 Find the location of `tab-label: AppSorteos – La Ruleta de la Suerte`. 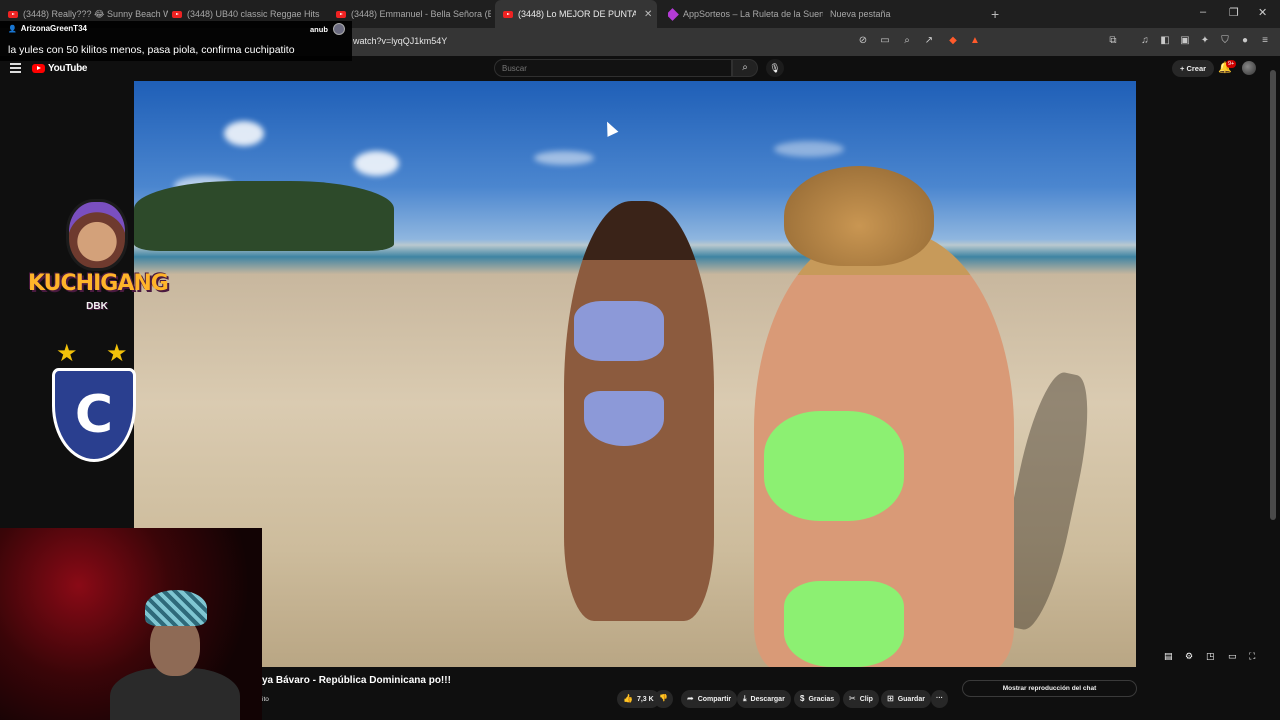

tab-label: AppSorteos – La Ruleta de la Suerte is located at coordinates (753, 14).